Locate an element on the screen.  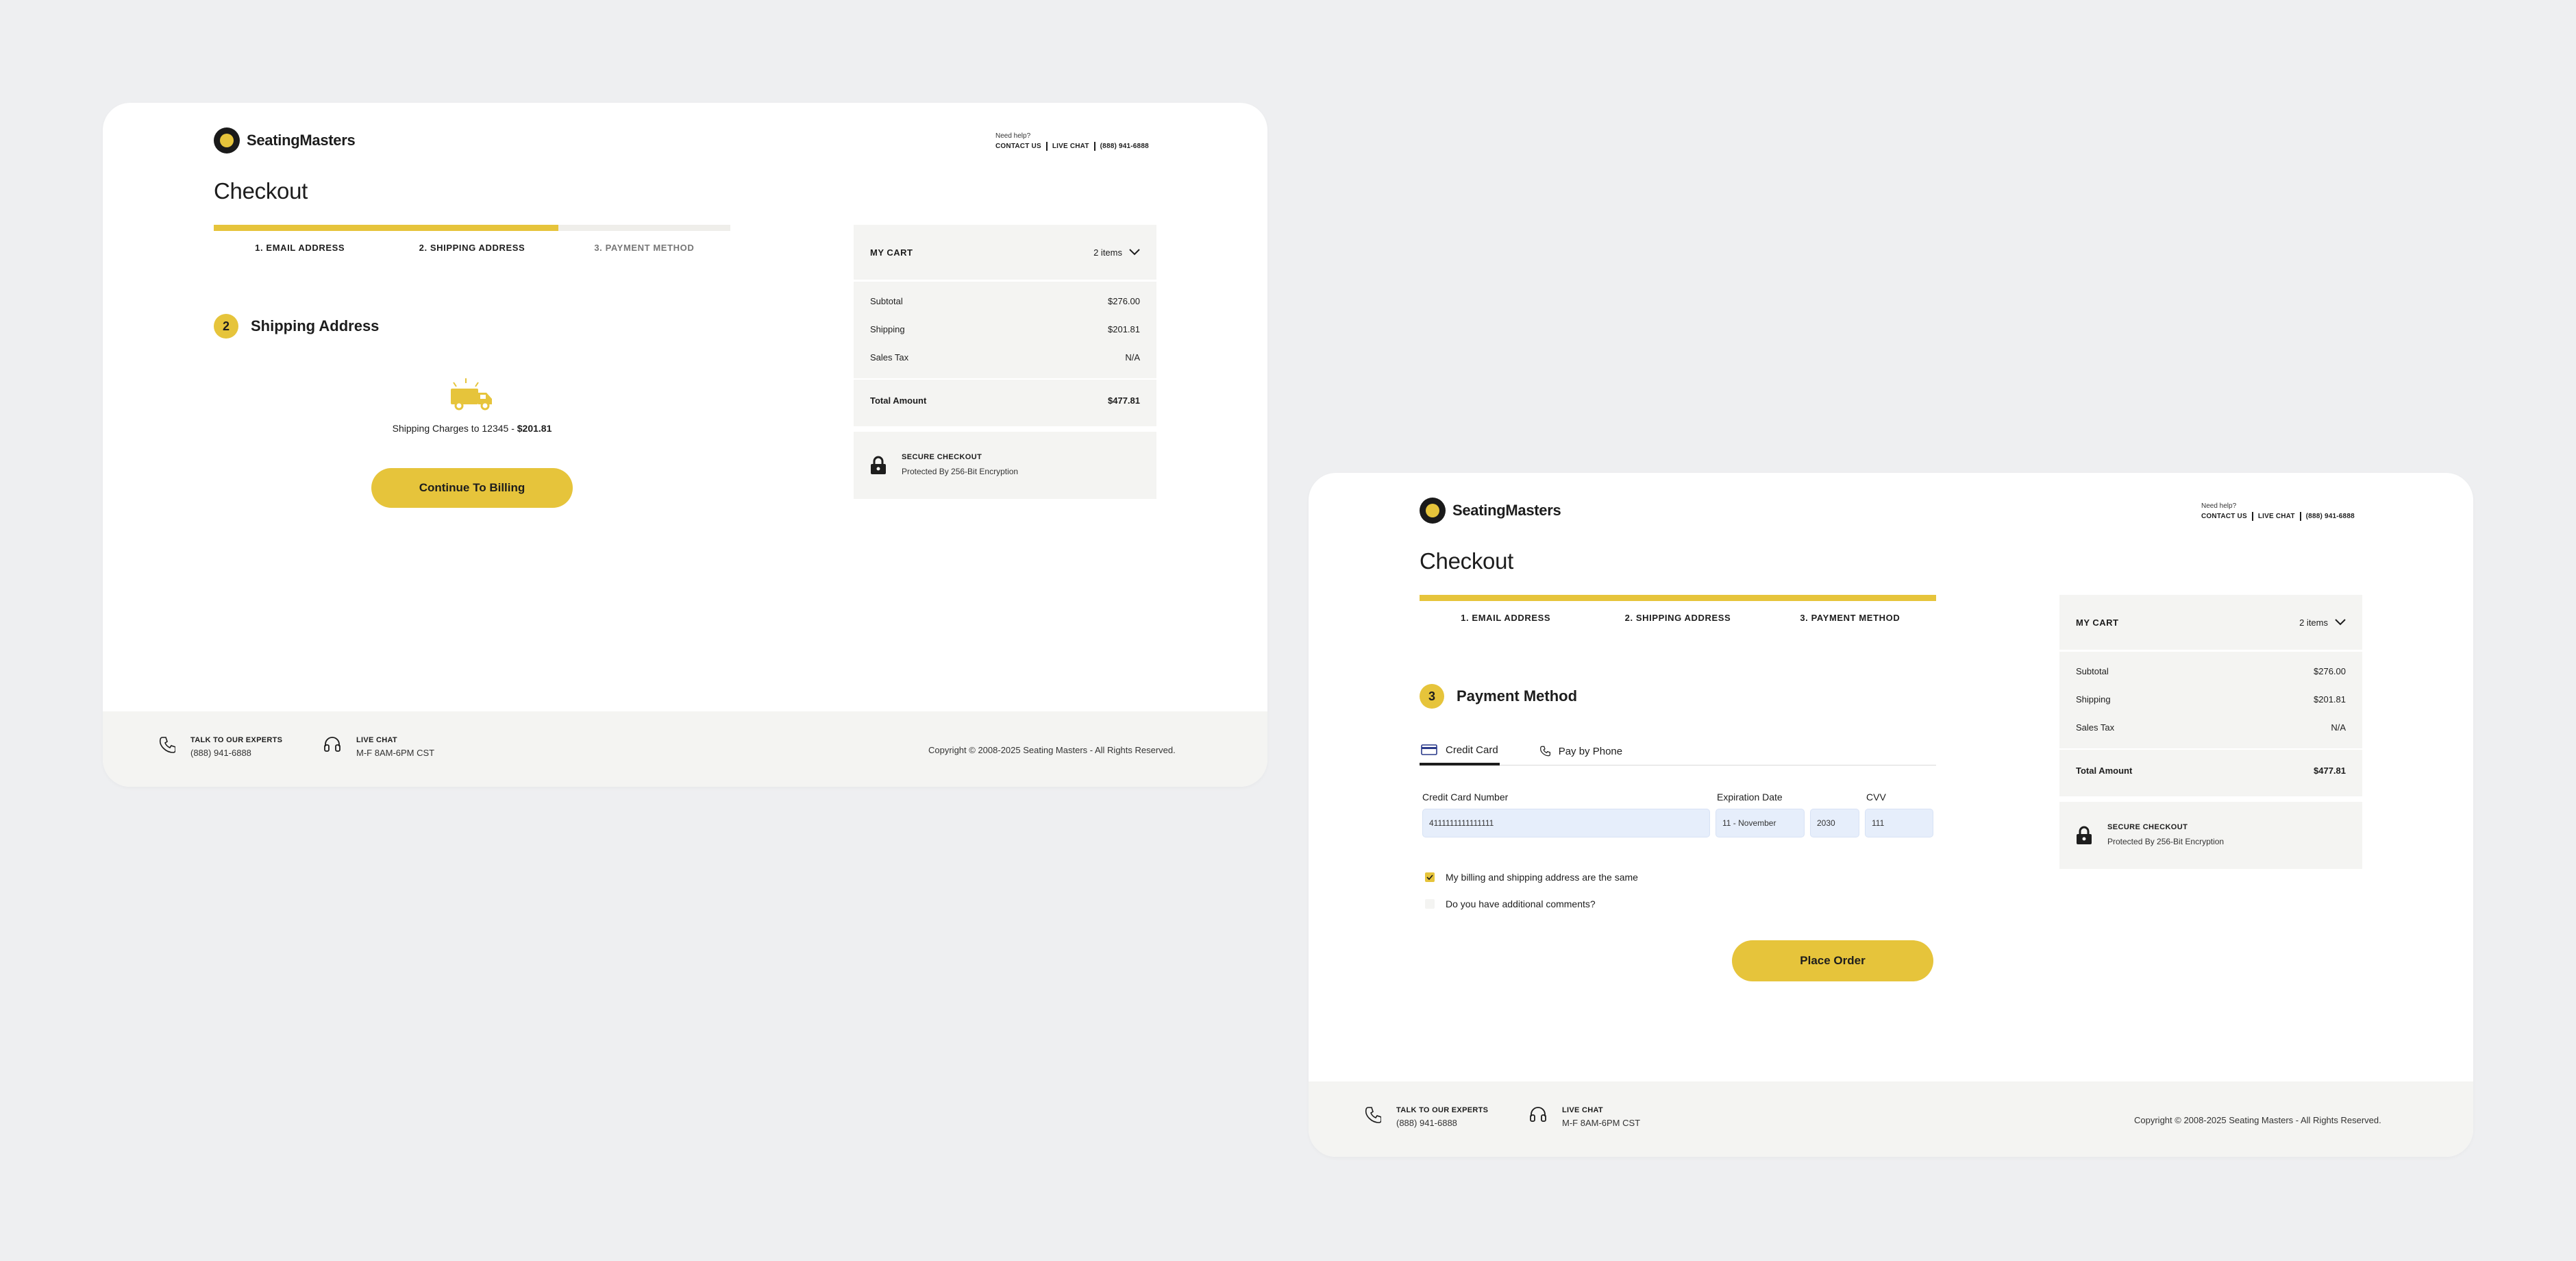
expiration-year-select: 2030 is located at coordinates (1834, 823).